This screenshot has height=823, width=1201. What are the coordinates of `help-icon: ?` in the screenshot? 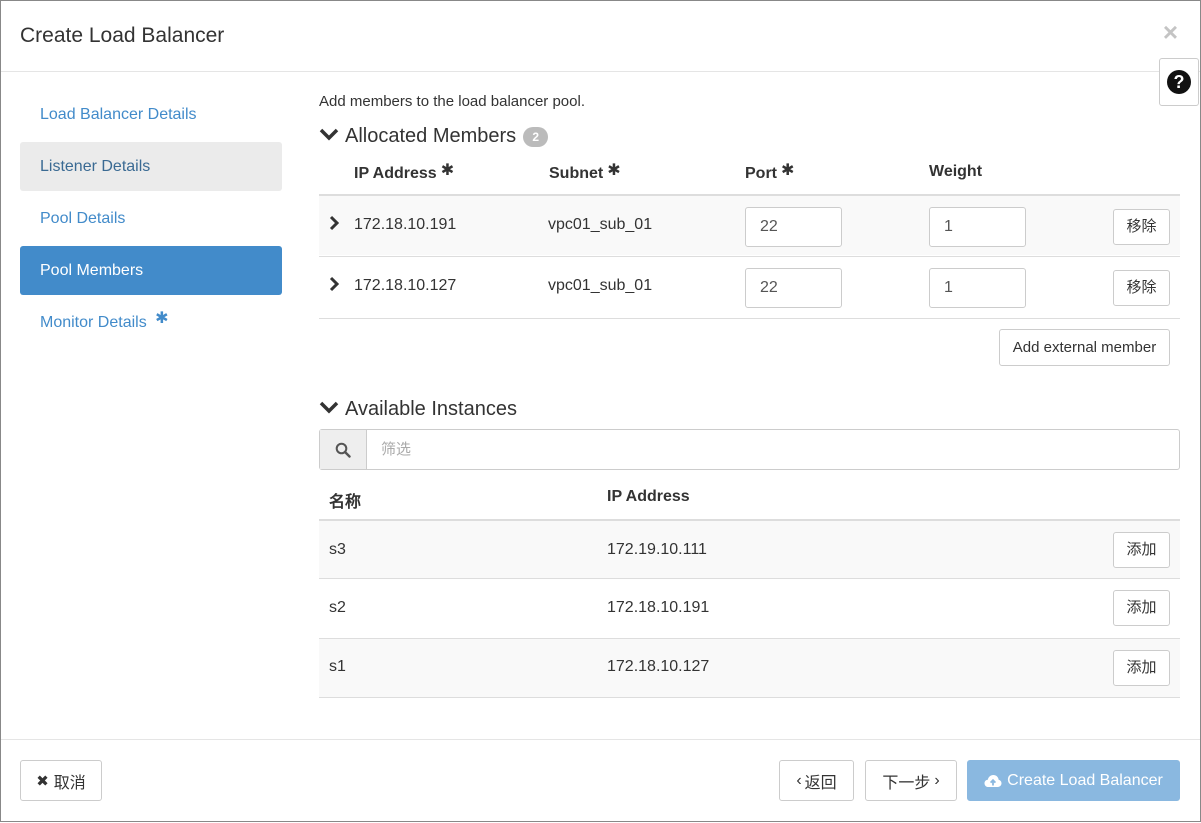 It's located at (1179, 82).